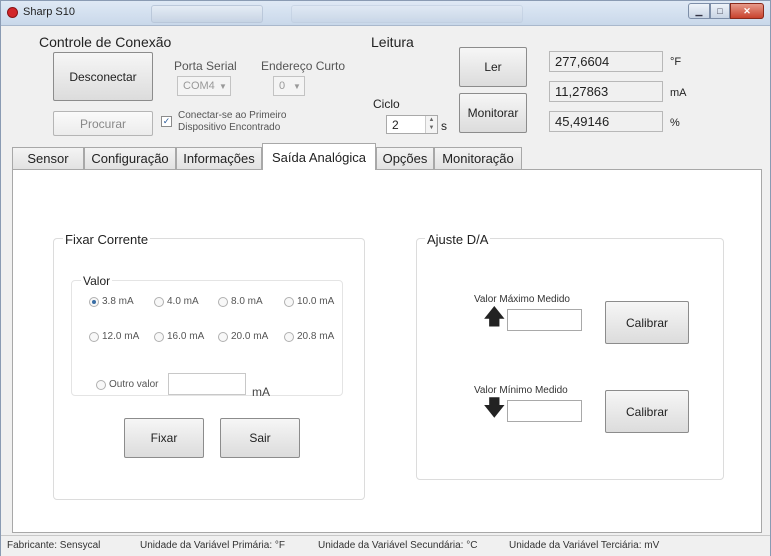 The width and height of the screenshot is (771, 556). I want to click on monitor-button: Monitorar, so click(493, 113).